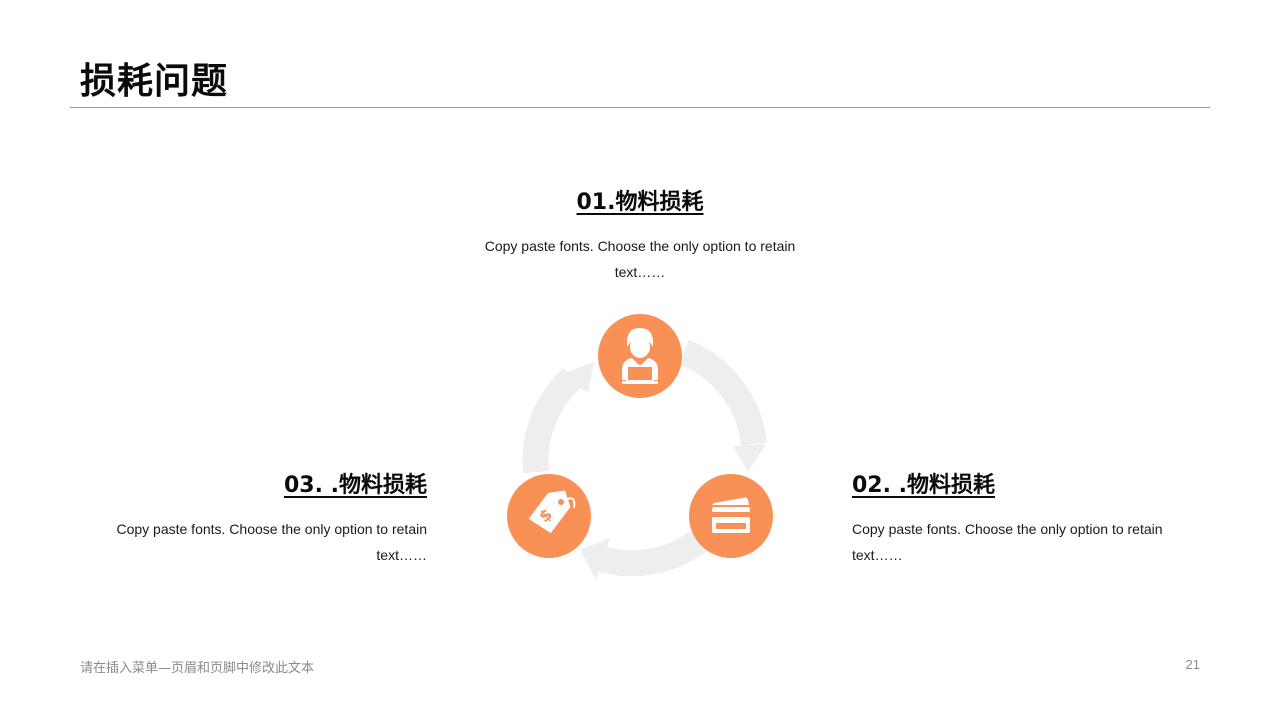 The height and width of the screenshot is (720, 1280). Describe the element at coordinates (651, 553) in the screenshot. I see `cycle-arrow-bottom` at that location.